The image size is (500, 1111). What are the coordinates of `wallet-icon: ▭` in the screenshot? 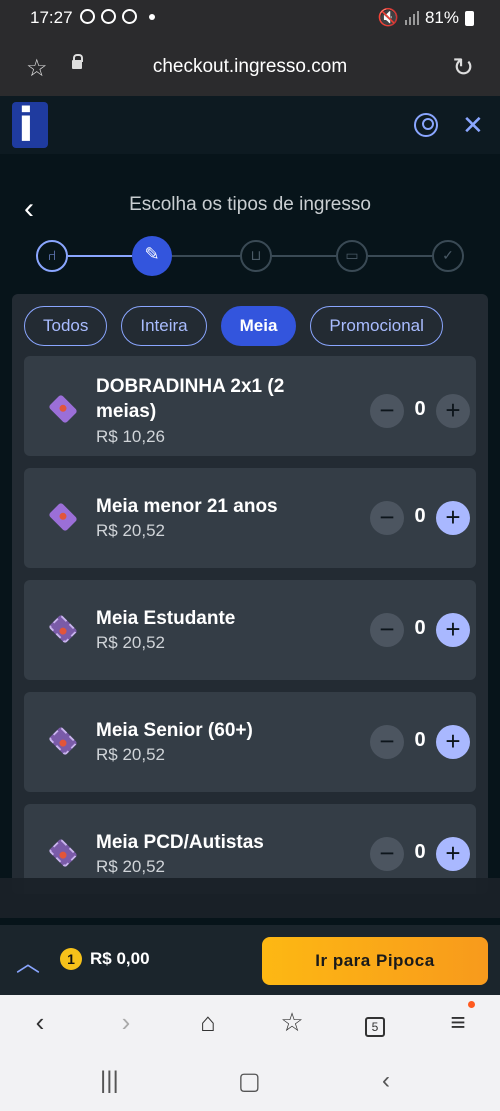 It's located at (352, 255).